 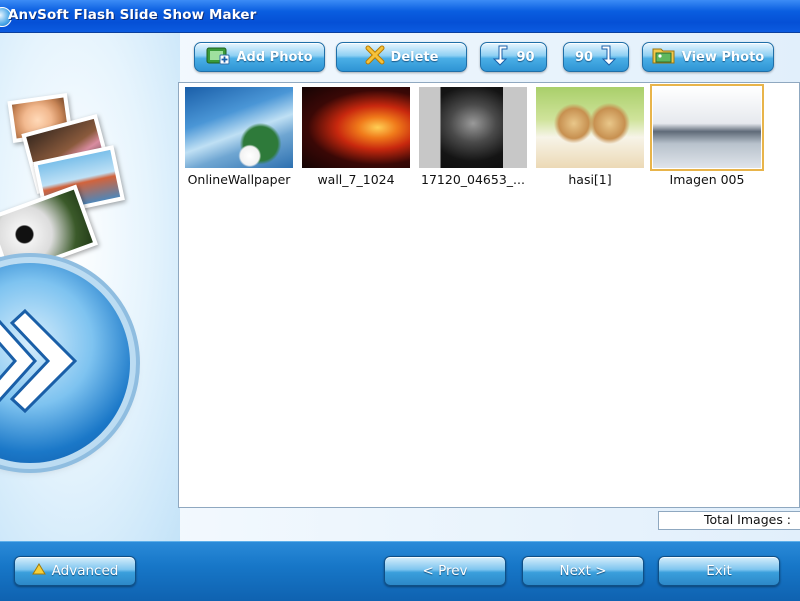 What do you see at coordinates (748, 519) in the screenshot?
I see `total-images-label: Total Images :` at bounding box center [748, 519].